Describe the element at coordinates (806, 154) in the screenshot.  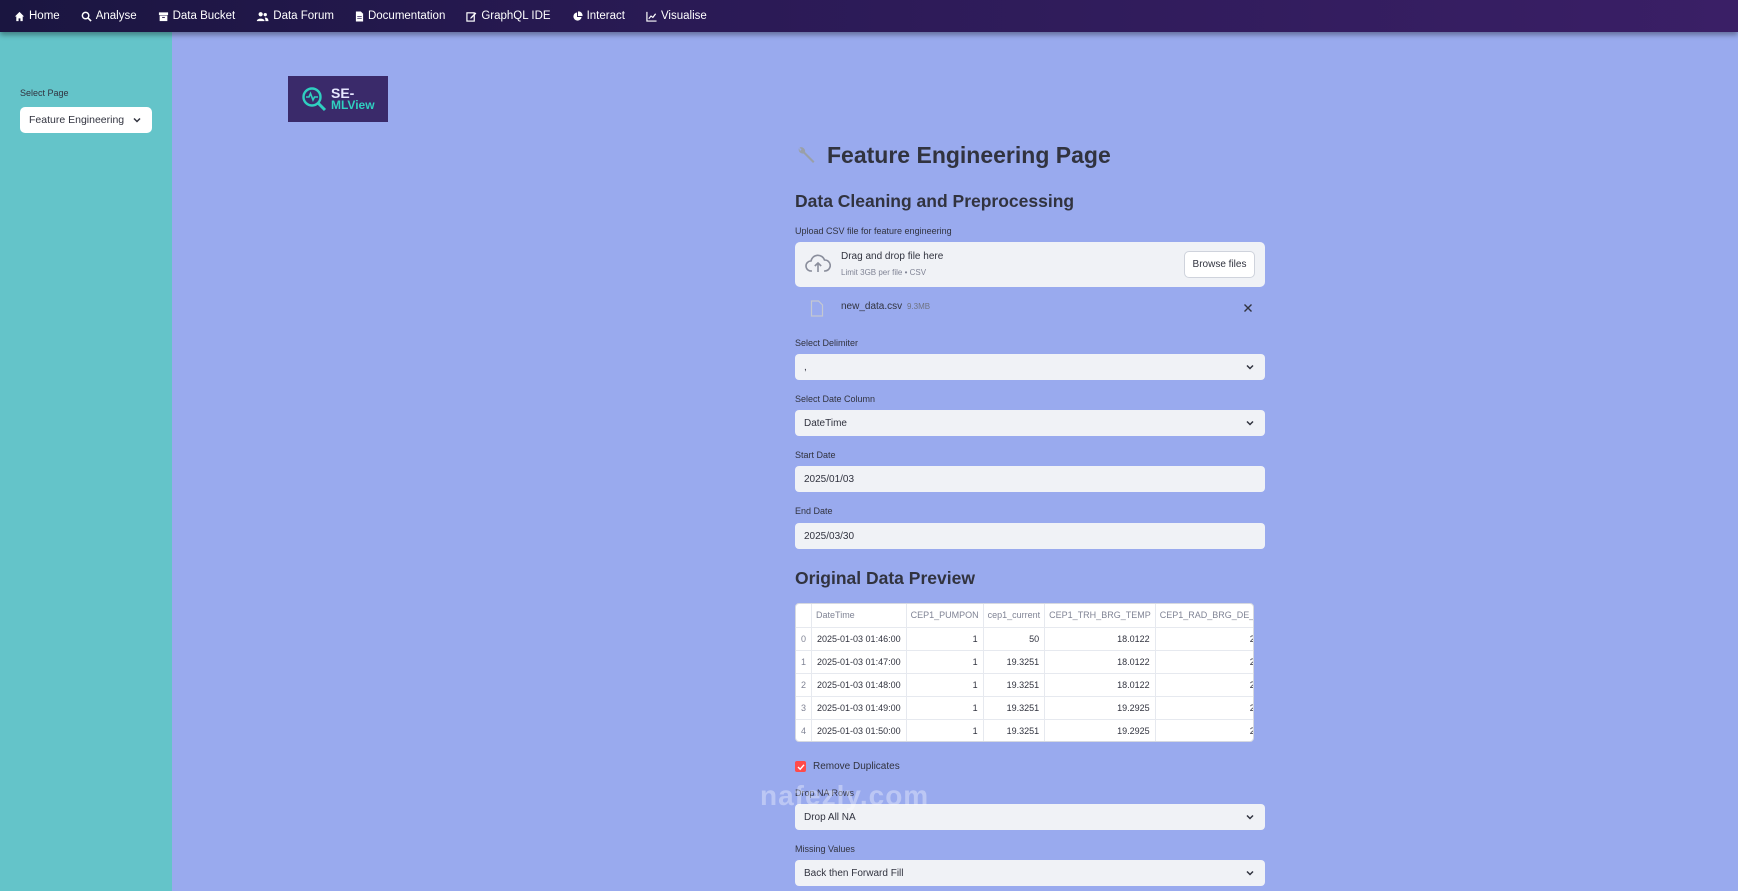
I see `wrench-icon` at that location.